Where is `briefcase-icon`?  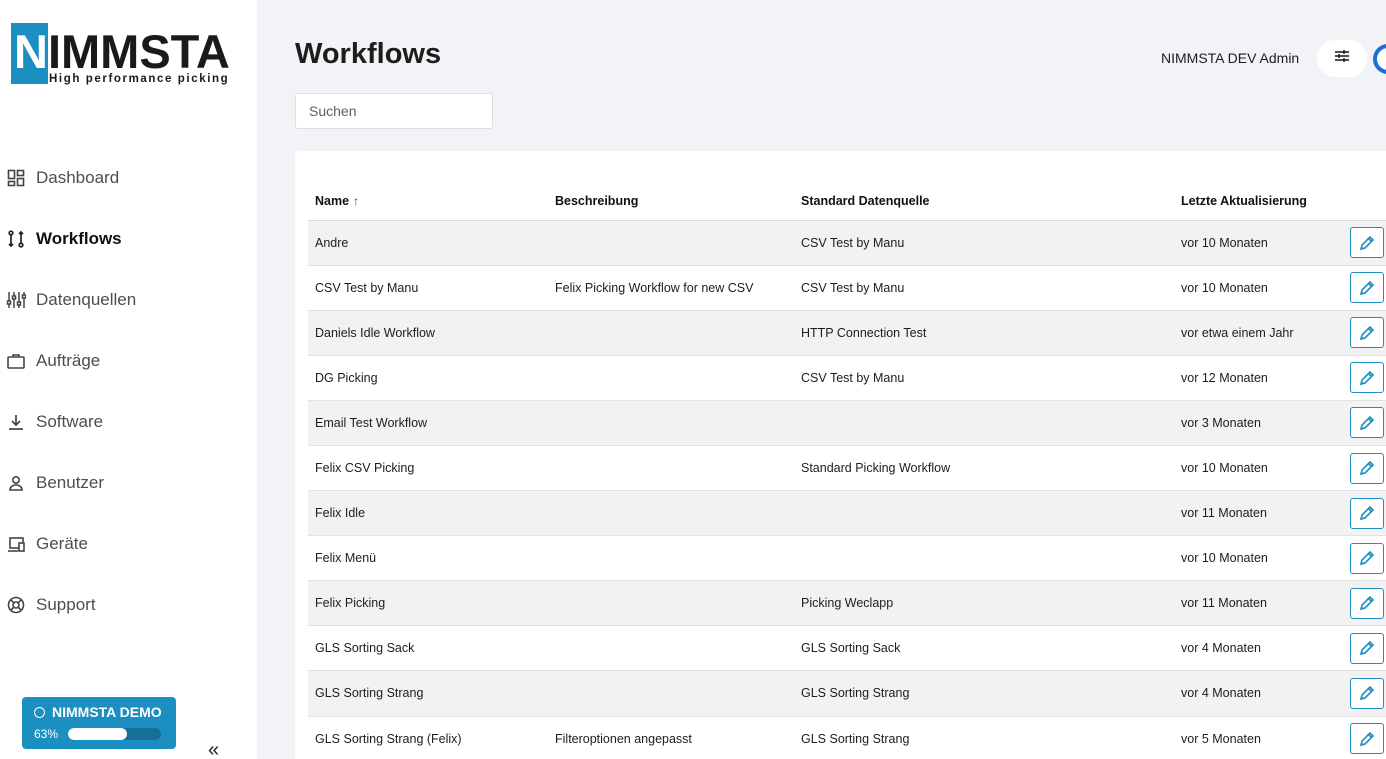 briefcase-icon is located at coordinates (18, 361).